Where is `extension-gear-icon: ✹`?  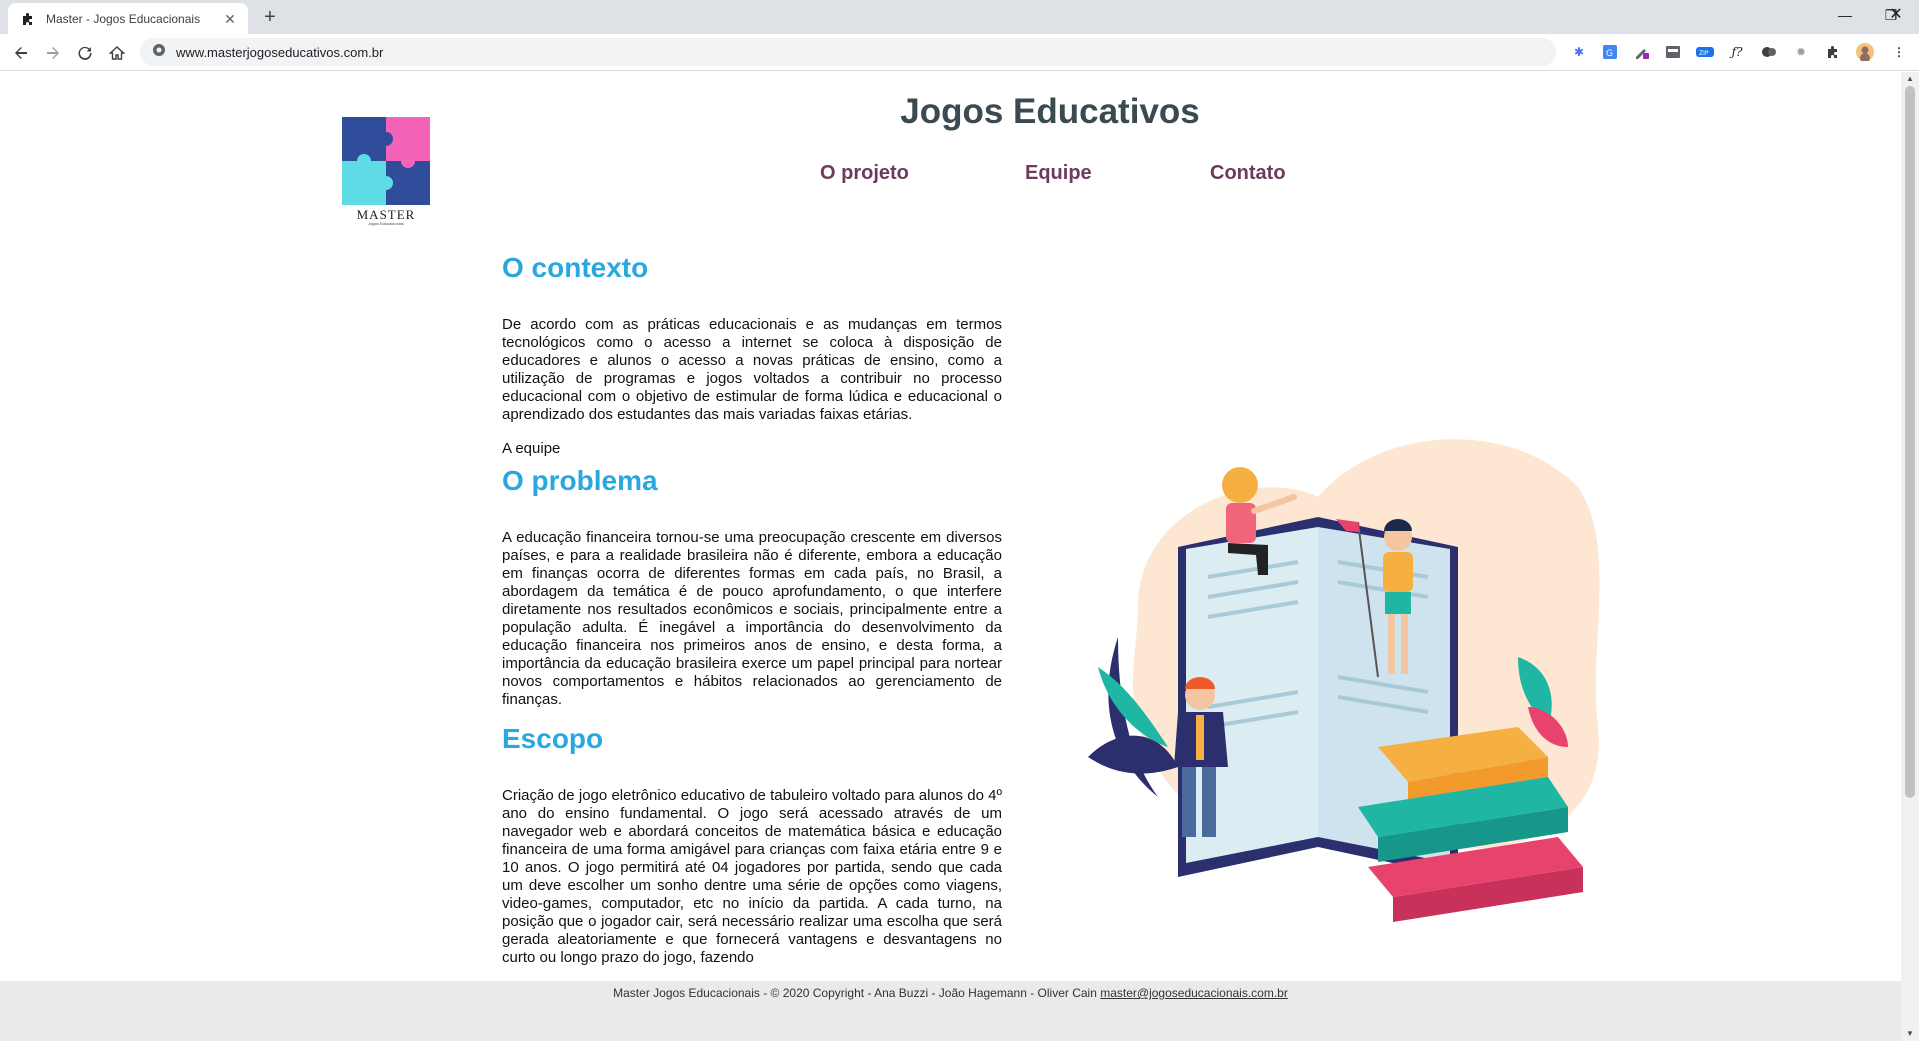
extension-gear-icon: ✹ is located at coordinates (1801, 52).